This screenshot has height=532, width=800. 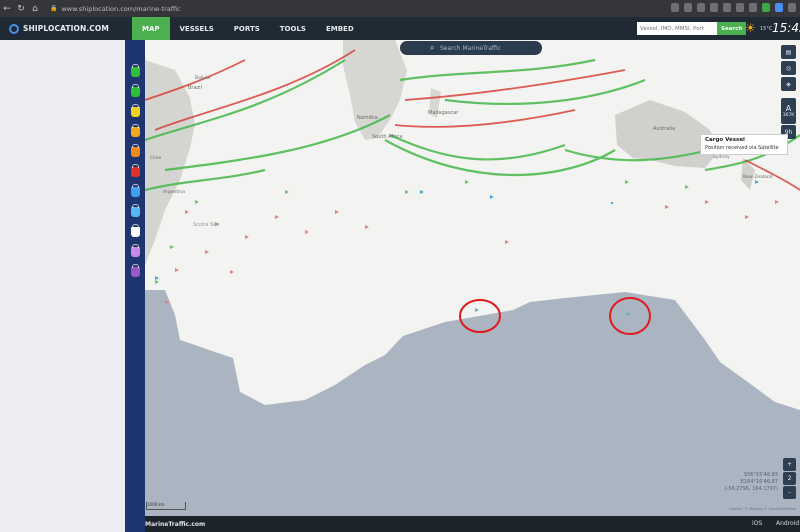 What do you see at coordinates (789, 478) in the screenshot?
I see `zoom-level: 2` at bounding box center [789, 478].